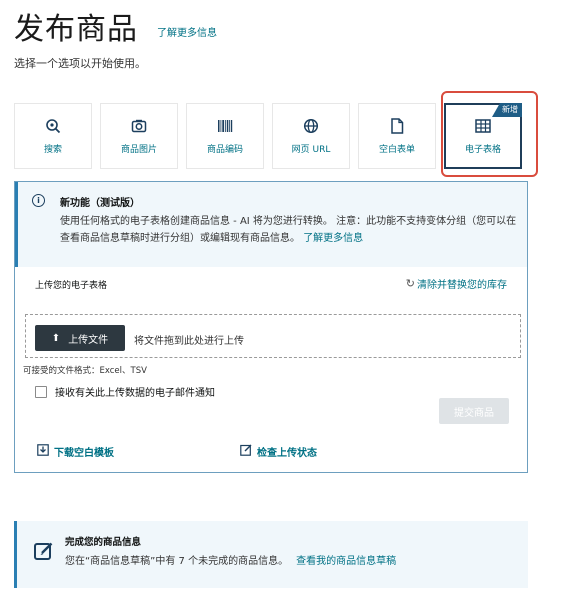  What do you see at coordinates (85, 371) in the screenshot?
I see `accepted-formats: 可接受的文件格式：Excel、TSV` at bounding box center [85, 371].